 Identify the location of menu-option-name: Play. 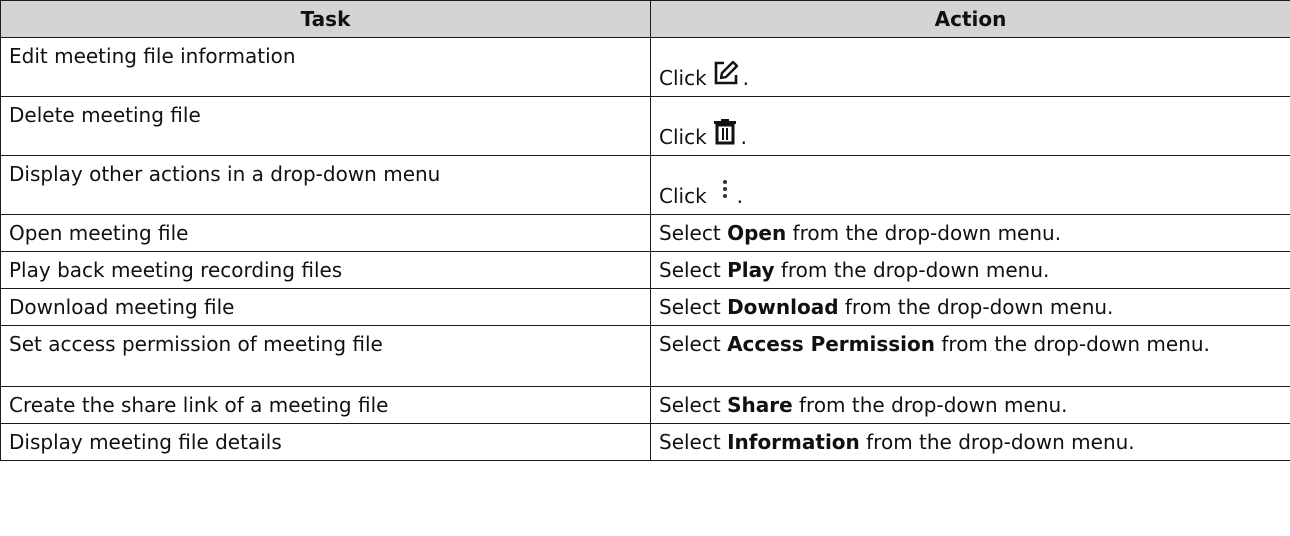
(751, 270).